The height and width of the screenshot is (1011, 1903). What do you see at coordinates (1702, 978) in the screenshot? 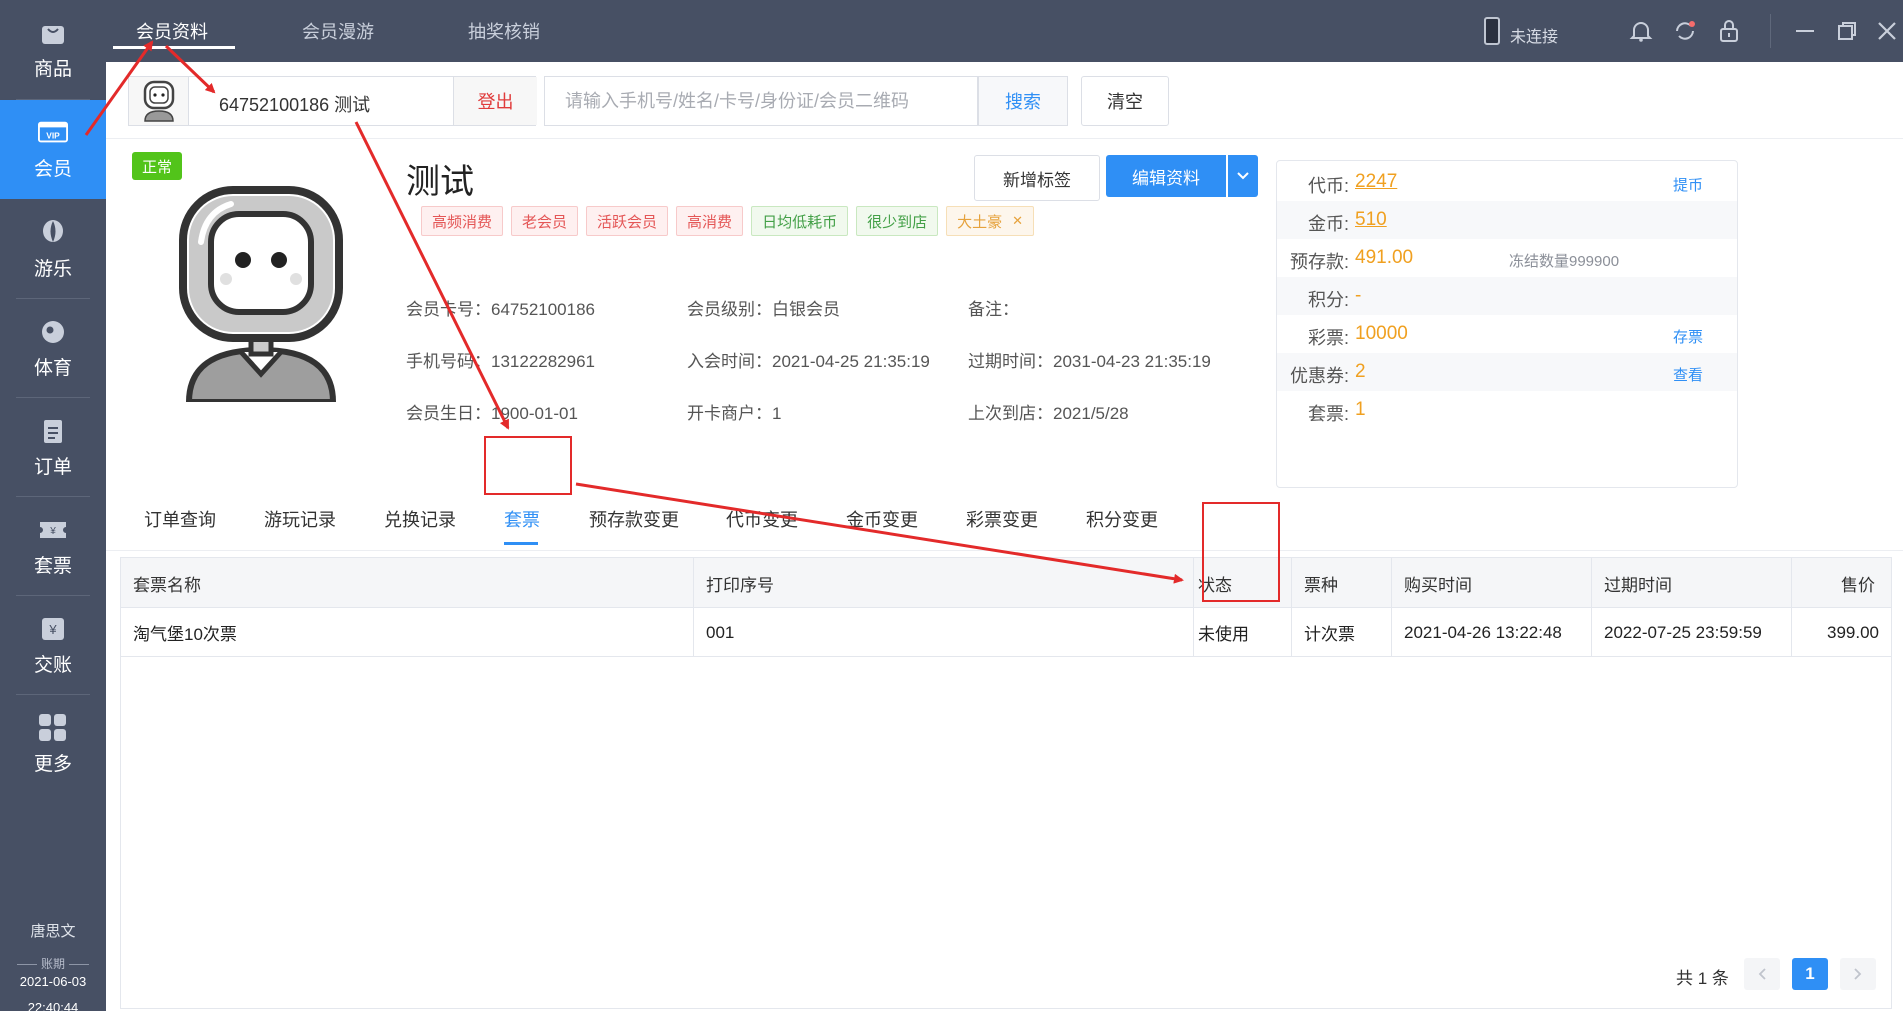
I see `total-count: 共 1 条` at bounding box center [1702, 978].